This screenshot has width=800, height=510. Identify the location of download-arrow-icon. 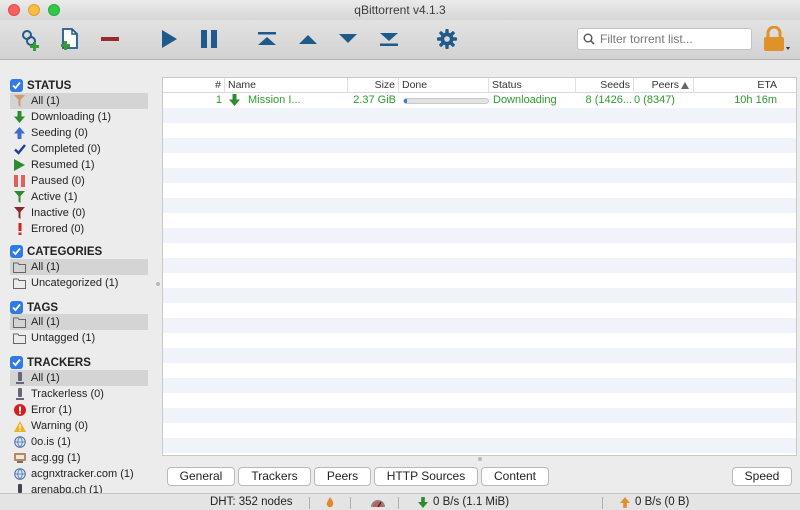
(423, 502).